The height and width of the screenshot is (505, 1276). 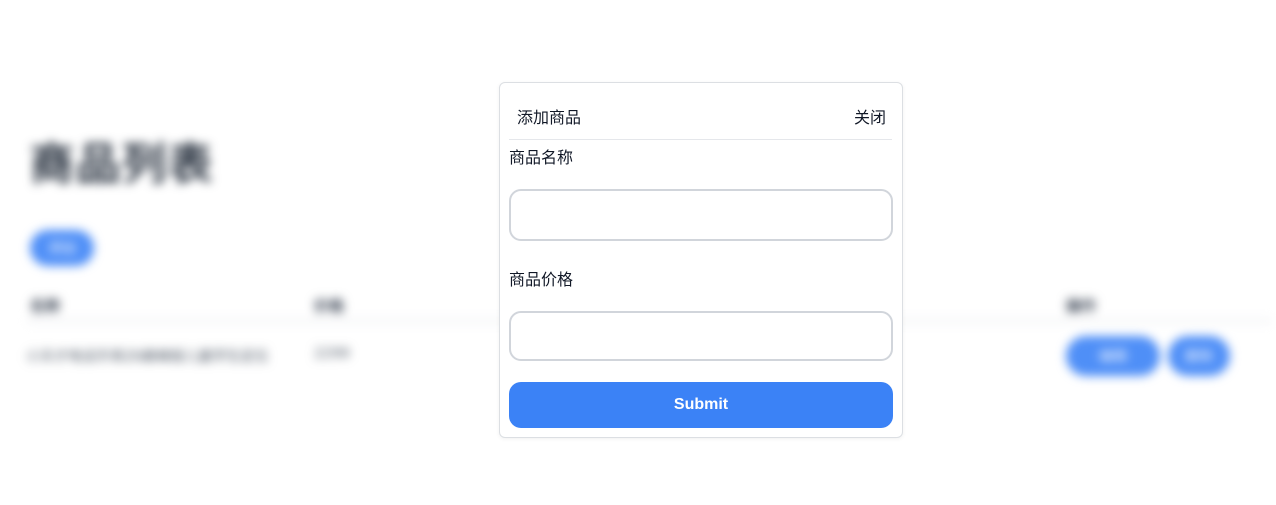 What do you see at coordinates (332, 354) in the screenshot?
I see `cell-product-price: 2299` at bounding box center [332, 354].